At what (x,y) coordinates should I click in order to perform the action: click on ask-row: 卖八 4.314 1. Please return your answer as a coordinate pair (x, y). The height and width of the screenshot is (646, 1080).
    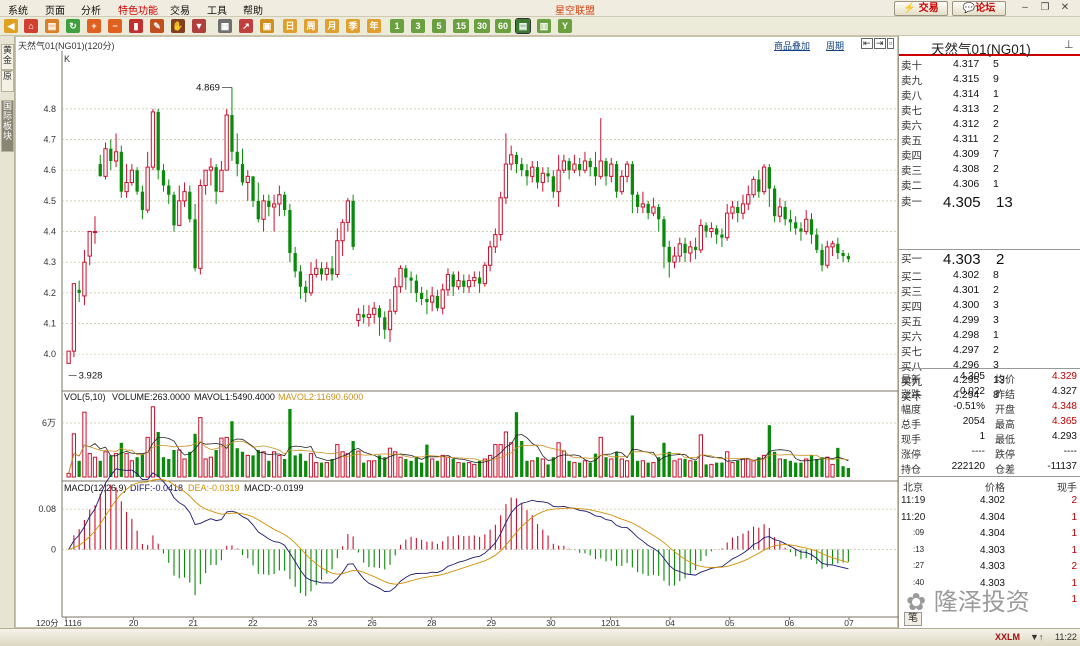
    Looking at the image, I should click on (989, 94).